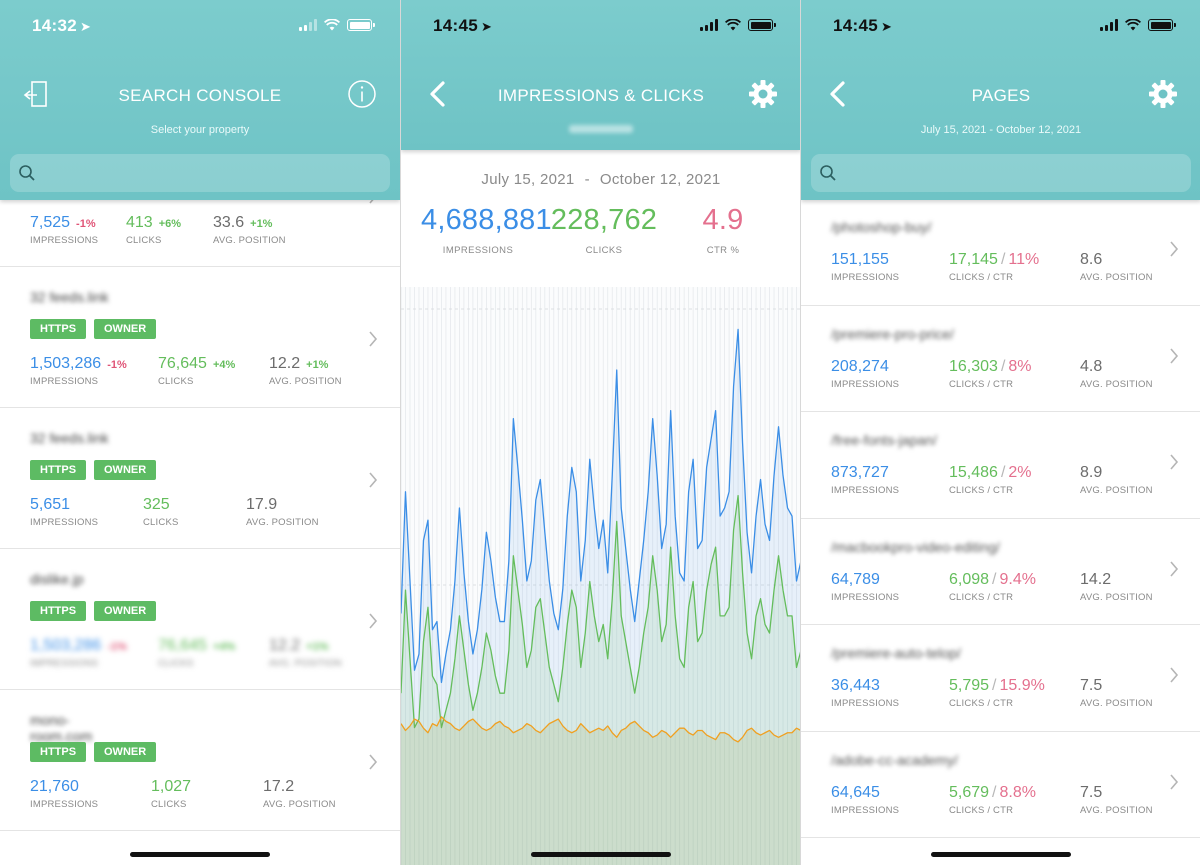  What do you see at coordinates (990, 480) in the screenshot?
I see `clicks-ctr-metric: 15,486/2% CLICKS / CTR` at bounding box center [990, 480].